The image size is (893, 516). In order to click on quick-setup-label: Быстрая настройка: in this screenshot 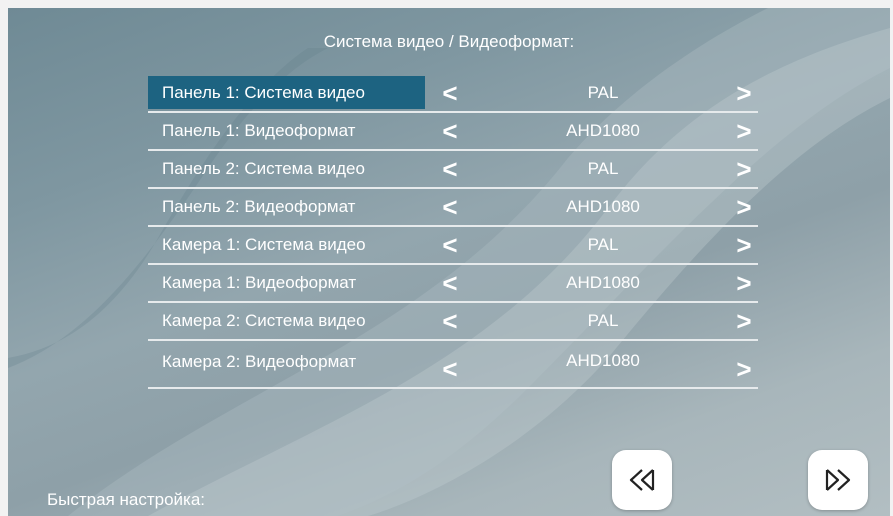, I will do `click(126, 499)`.